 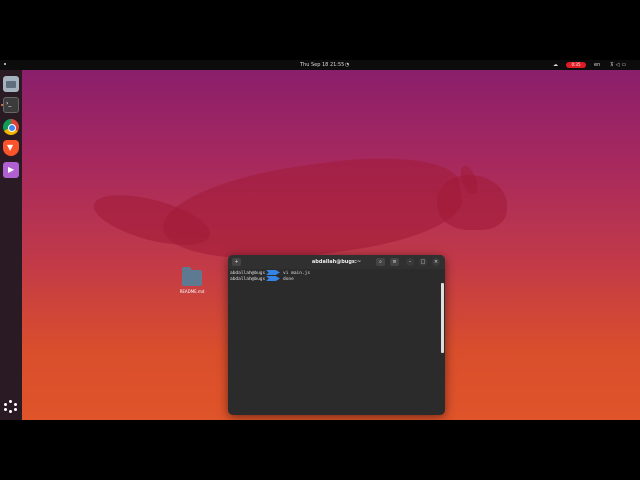 I want to click on terminal-app-icon, so click(x=11, y=105).